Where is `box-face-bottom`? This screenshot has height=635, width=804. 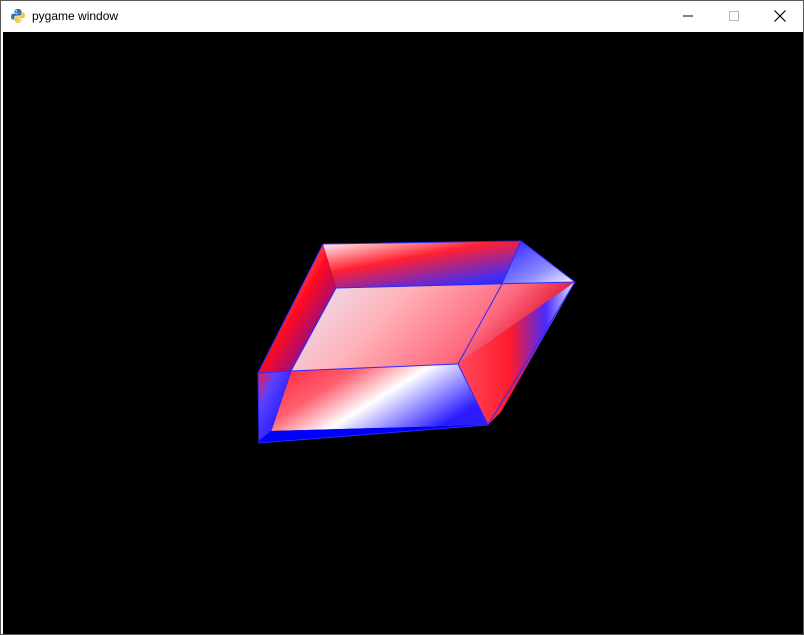 box-face-bottom is located at coordinates (379, 397).